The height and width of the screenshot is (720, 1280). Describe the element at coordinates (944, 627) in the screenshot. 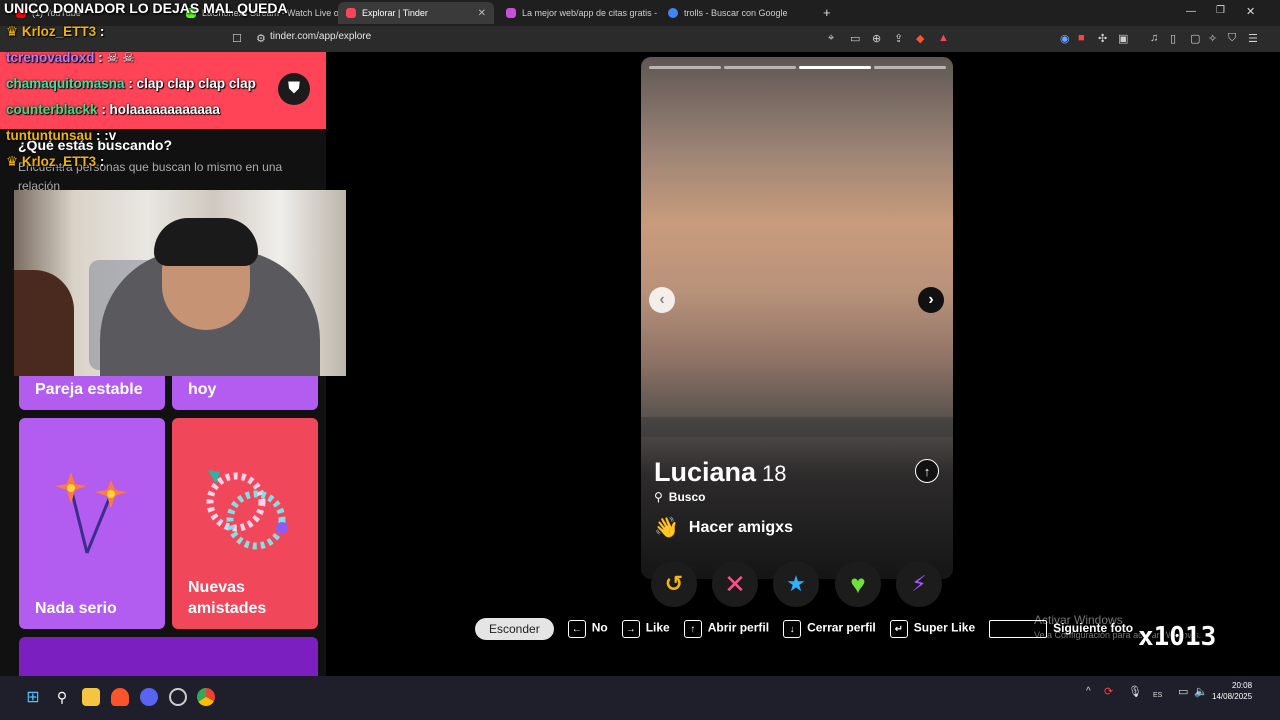

I see `shortcut-label: Super Like` at that location.